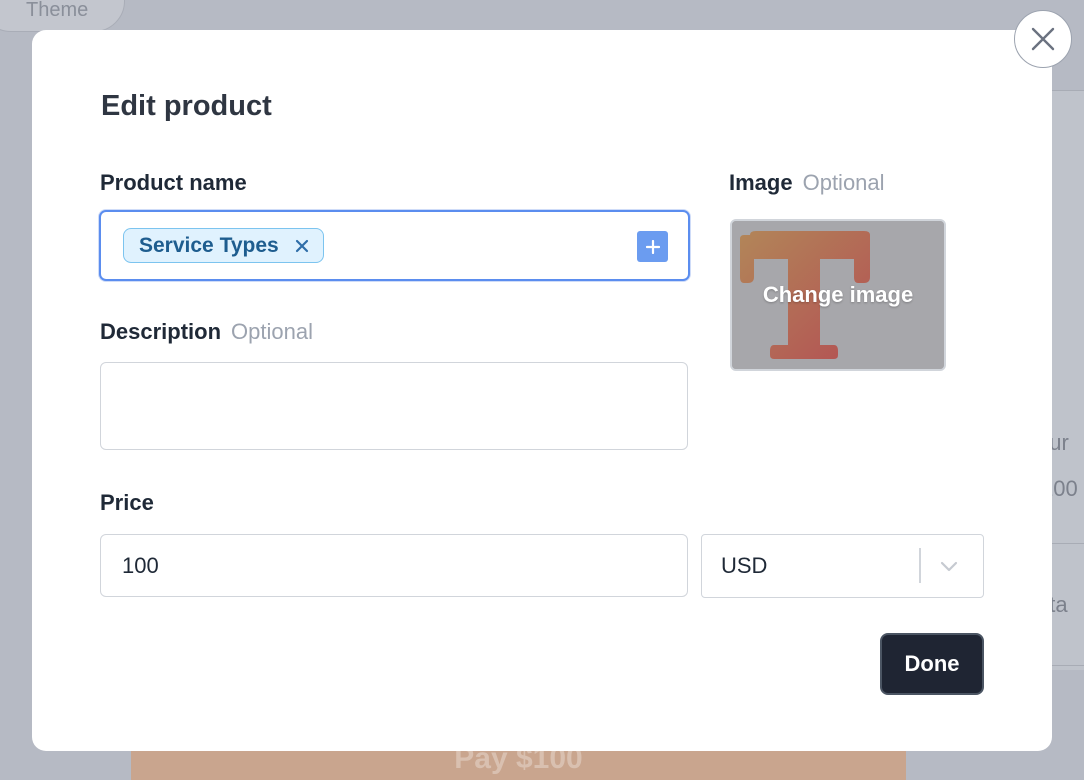 The width and height of the screenshot is (1084, 780). I want to click on price-label: Price, so click(127, 503).